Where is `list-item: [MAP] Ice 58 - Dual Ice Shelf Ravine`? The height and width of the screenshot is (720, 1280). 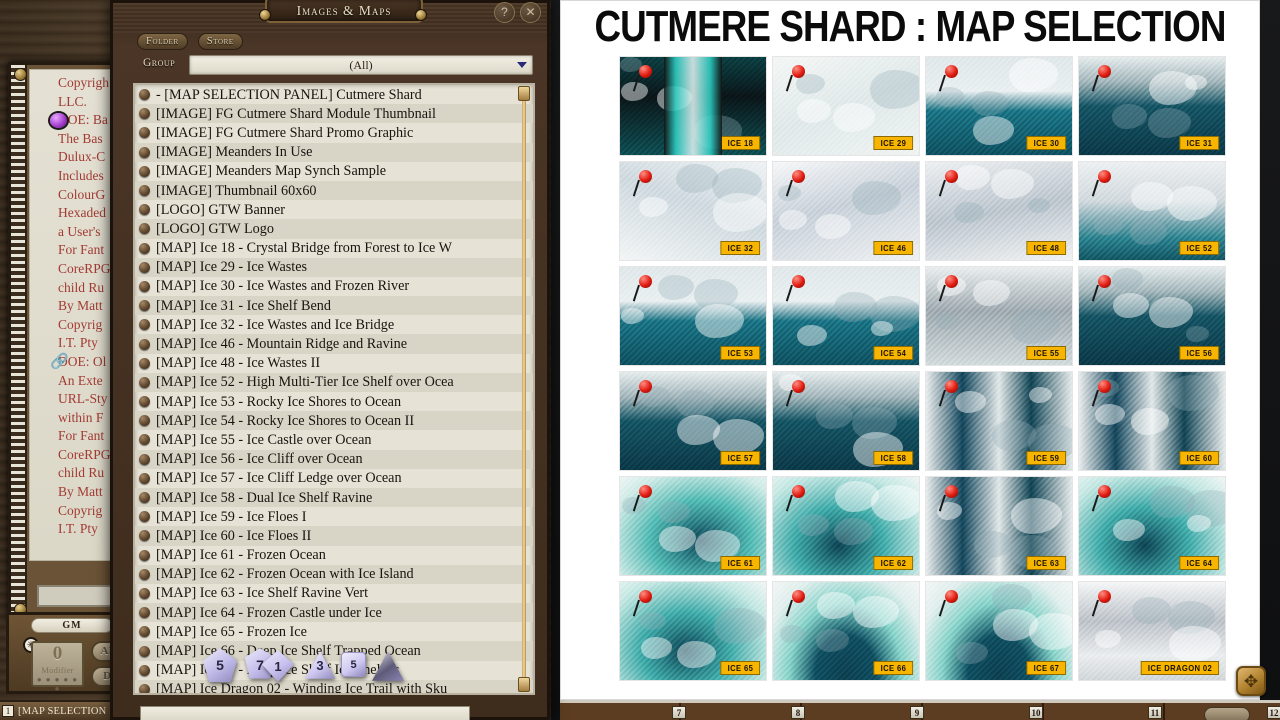 list-item: [MAP] Ice 58 - Dual Ice Shelf Ravine is located at coordinates (334, 497).